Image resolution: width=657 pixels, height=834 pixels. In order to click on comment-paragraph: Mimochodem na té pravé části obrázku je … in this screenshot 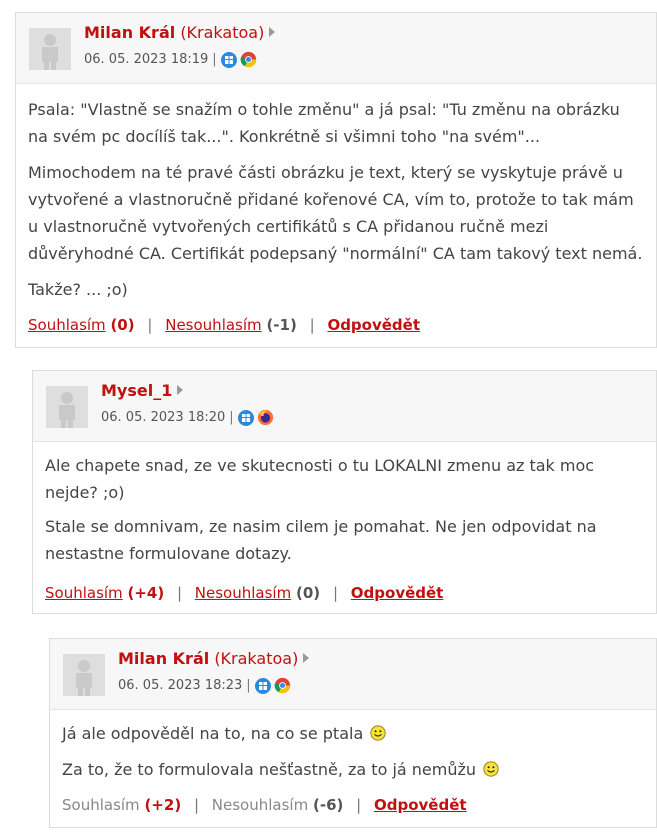, I will do `click(335, 213)`.